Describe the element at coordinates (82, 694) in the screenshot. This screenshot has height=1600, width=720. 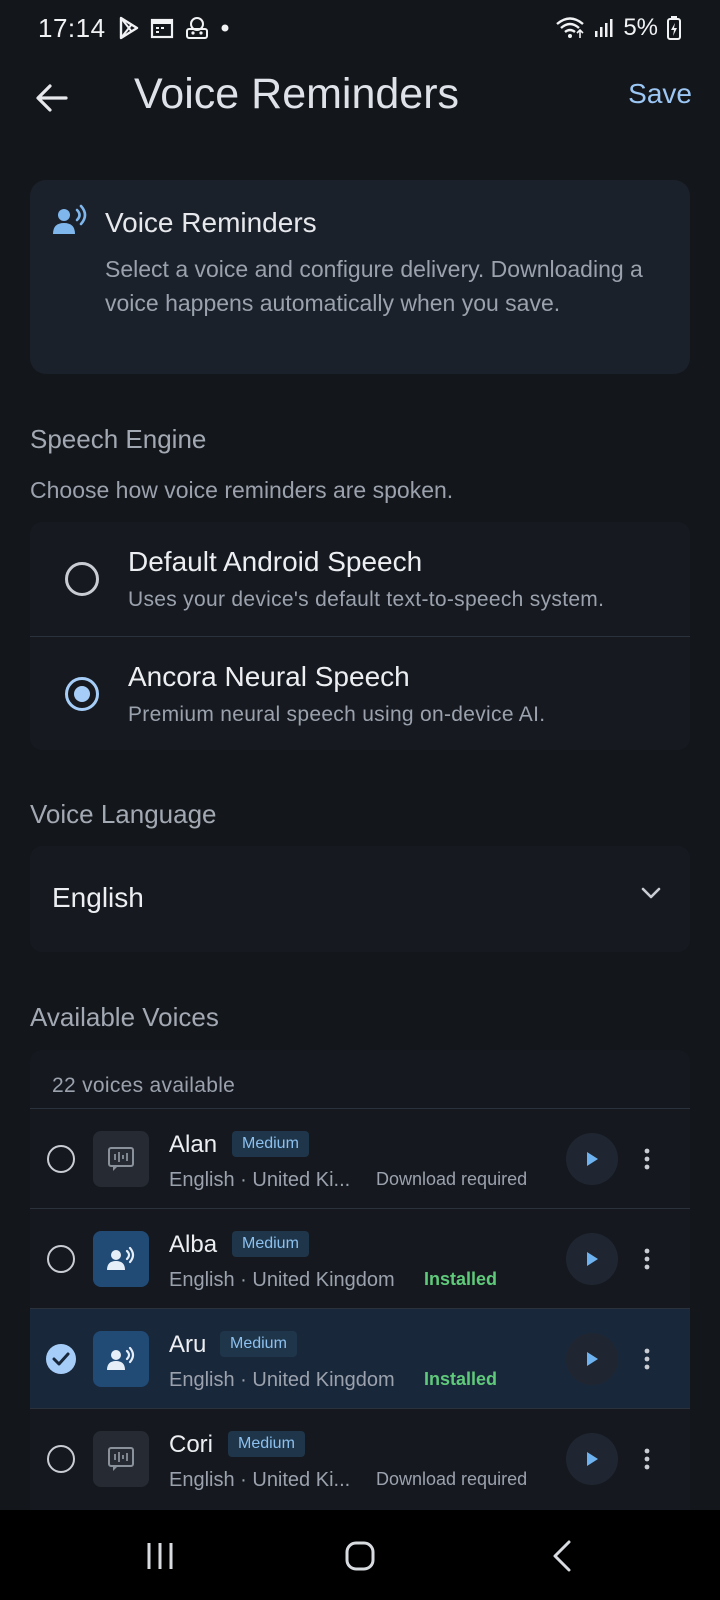
I see `radio-button-selected` at that location.